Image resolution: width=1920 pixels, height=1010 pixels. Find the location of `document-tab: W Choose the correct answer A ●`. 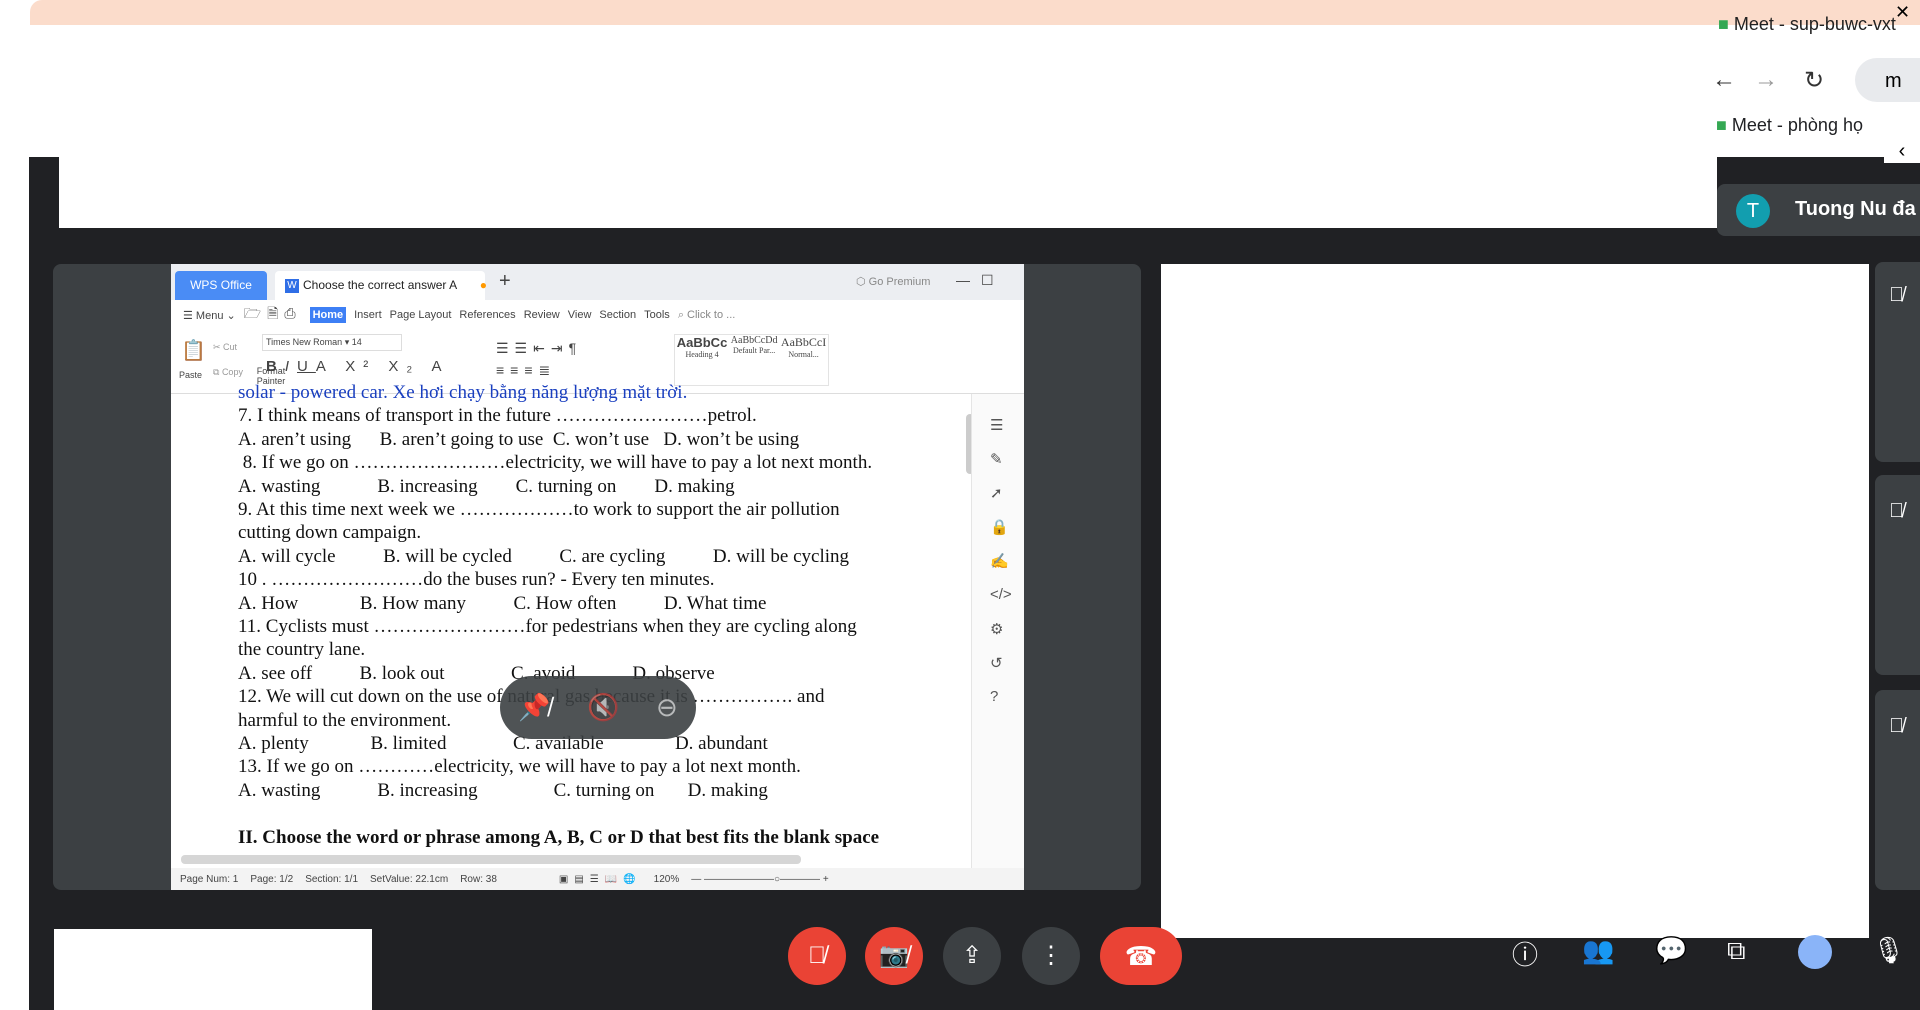

document-tab: W Choose the correct answer A ● is located at coordinates (381, 285).